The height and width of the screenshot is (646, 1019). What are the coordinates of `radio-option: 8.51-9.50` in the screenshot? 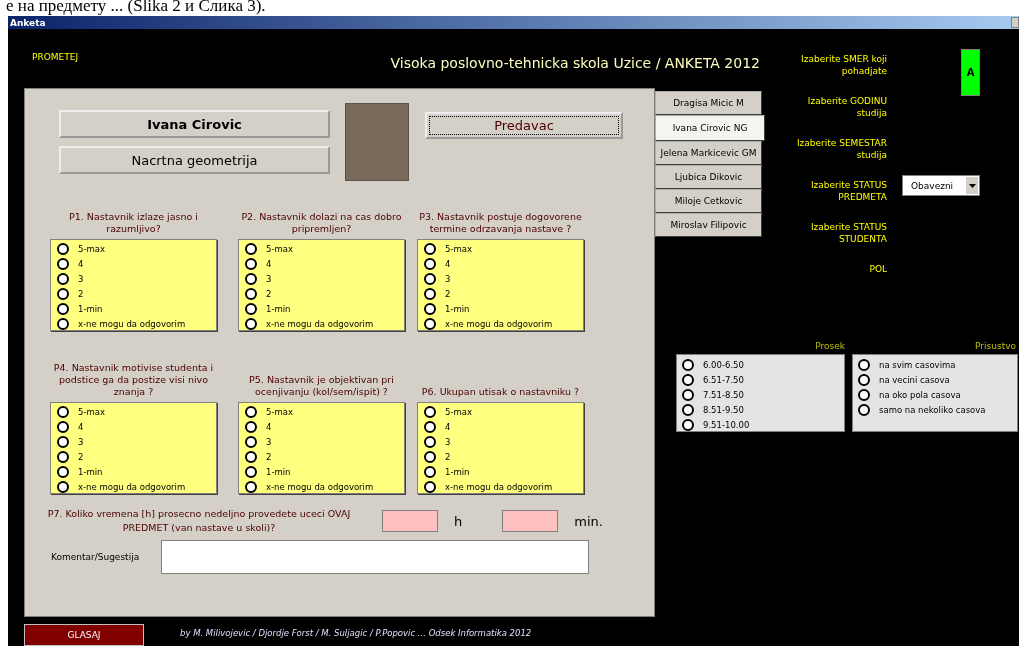 It's located at (763, 409).